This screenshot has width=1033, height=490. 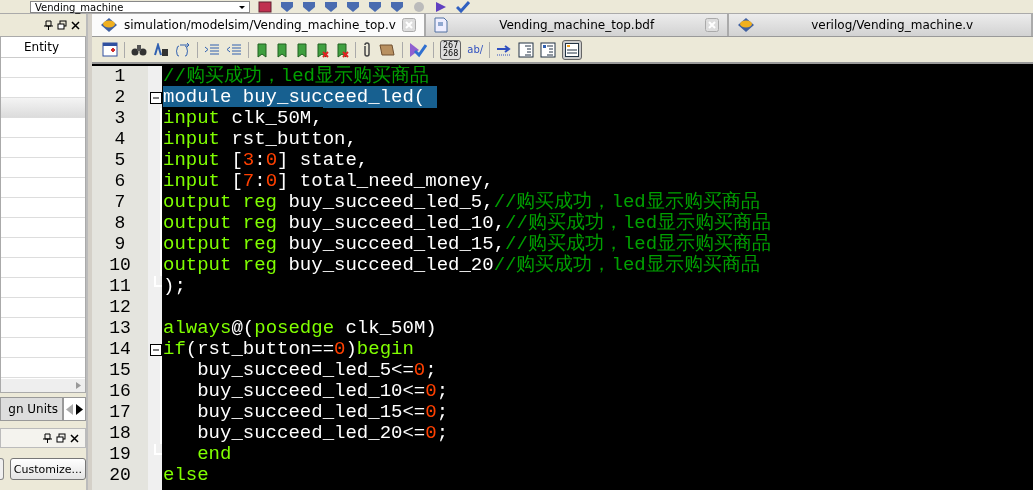 I want to click on binoculars-icon, so click(x=139, y=49).